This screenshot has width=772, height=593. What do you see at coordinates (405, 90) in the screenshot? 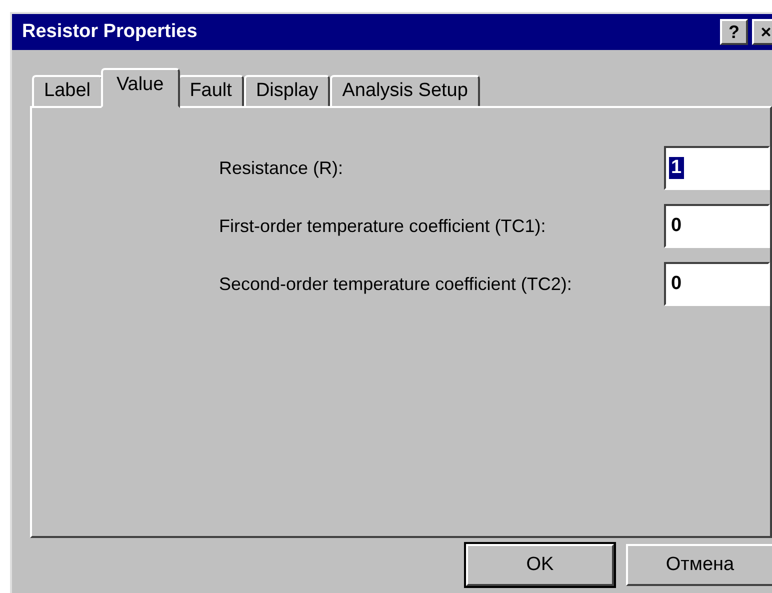
I see `tab: Analysis Setup` at bounding box center [405, 90].